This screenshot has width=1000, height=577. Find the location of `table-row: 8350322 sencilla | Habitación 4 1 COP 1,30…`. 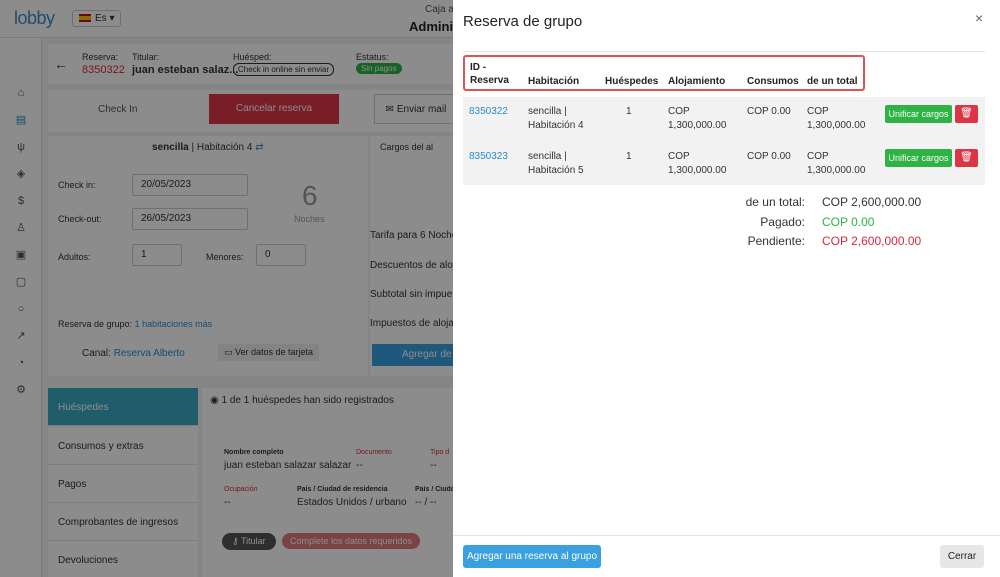

table-row: 8350322 sencilla | Habitación 4 1 COP 1,30… is located at coordinates (724, 119).